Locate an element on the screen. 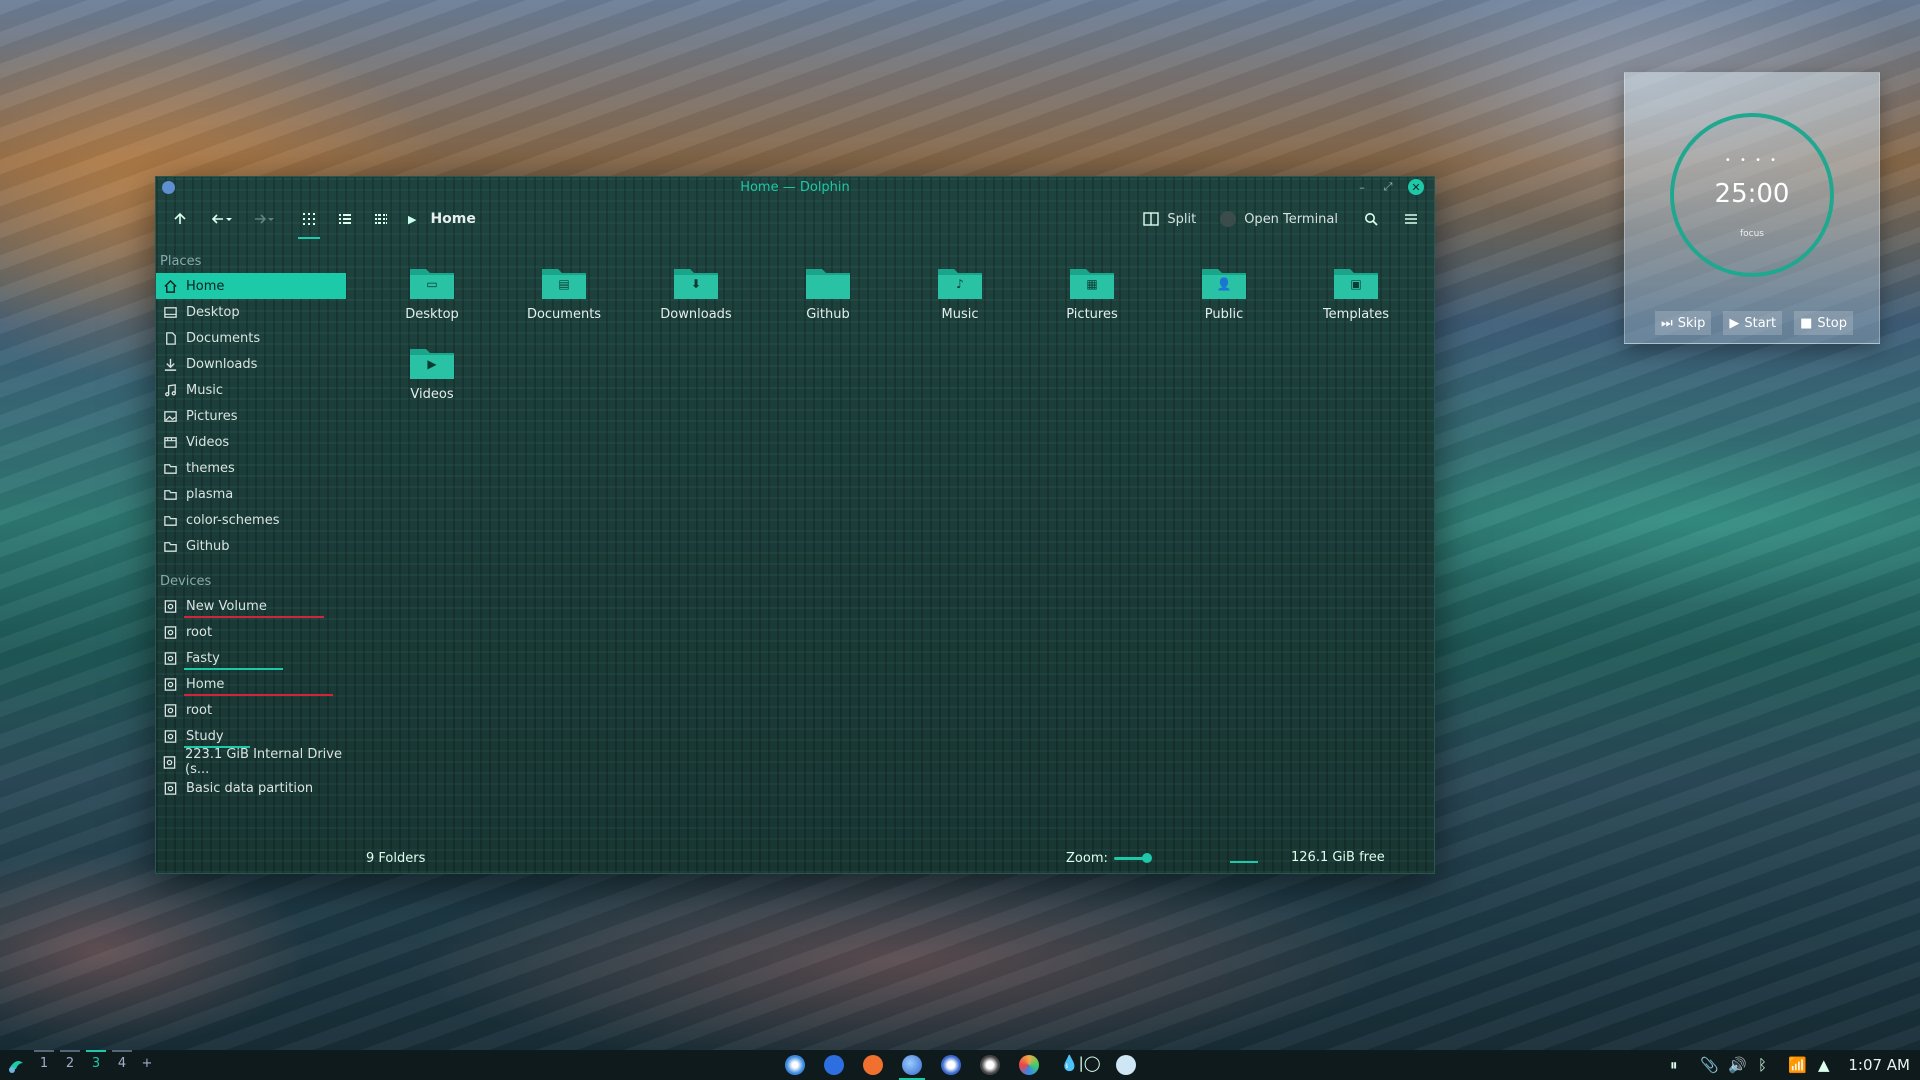 The width and height of the screenshot is (1920, 1080). folder-icon is located at coordinates (170, 468).